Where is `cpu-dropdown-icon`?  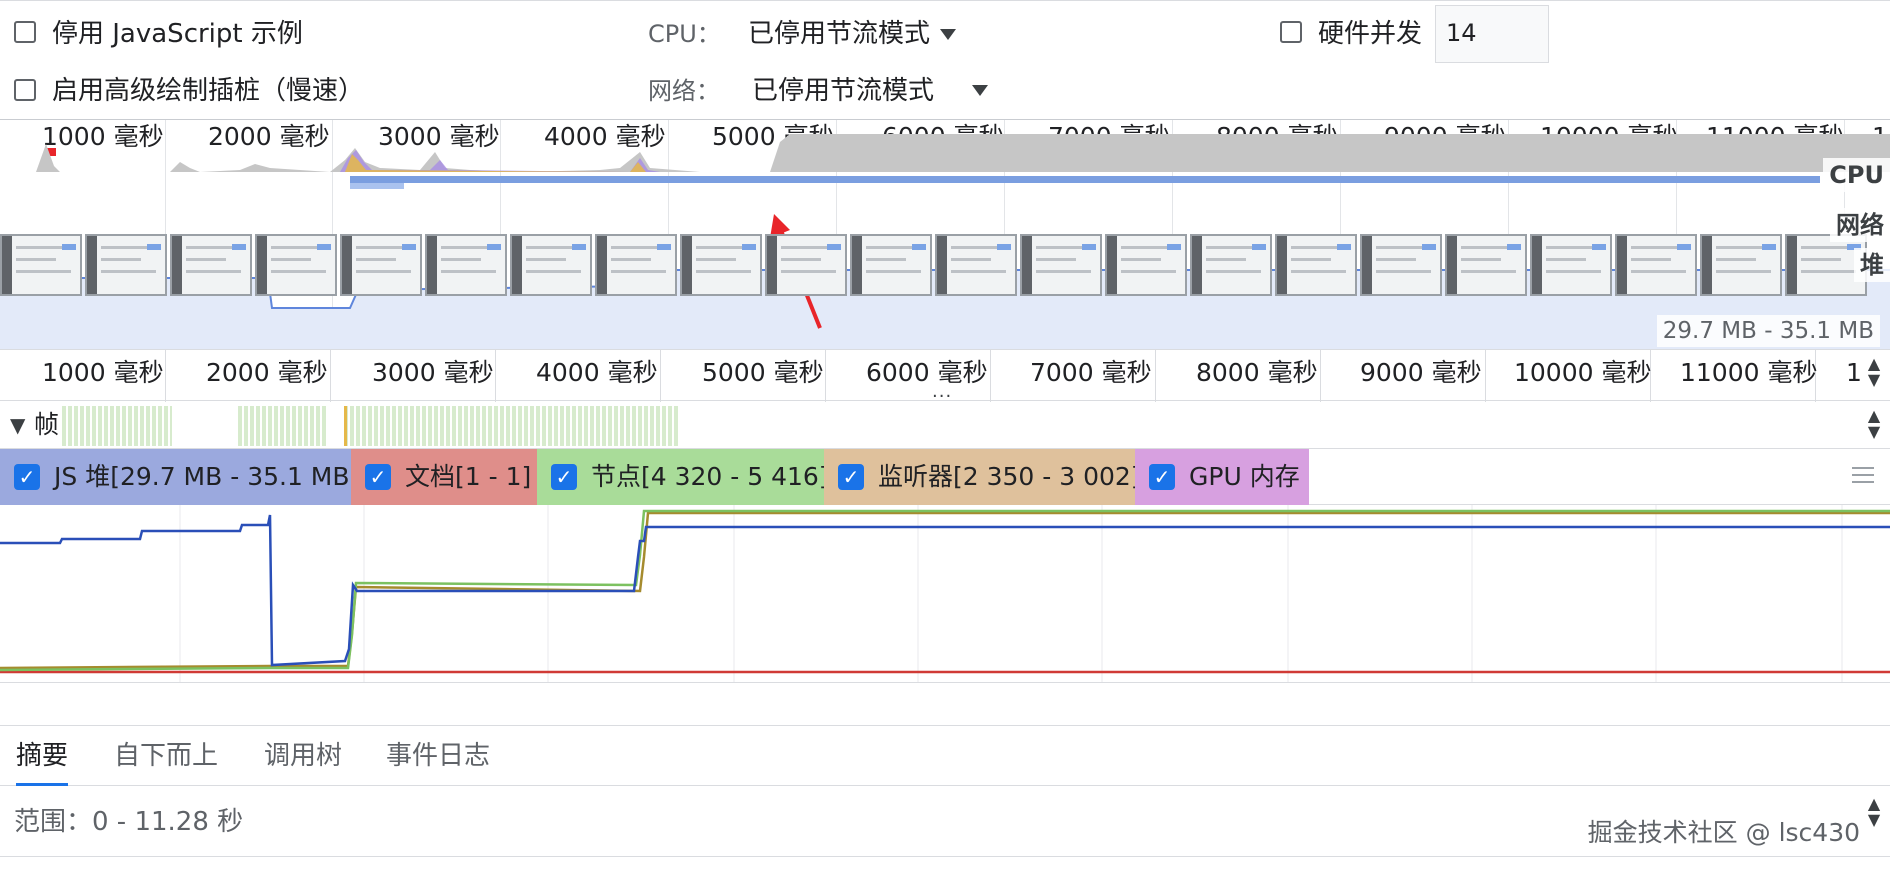
cpu-dropdown-icon is located at coordinates (948, 34).